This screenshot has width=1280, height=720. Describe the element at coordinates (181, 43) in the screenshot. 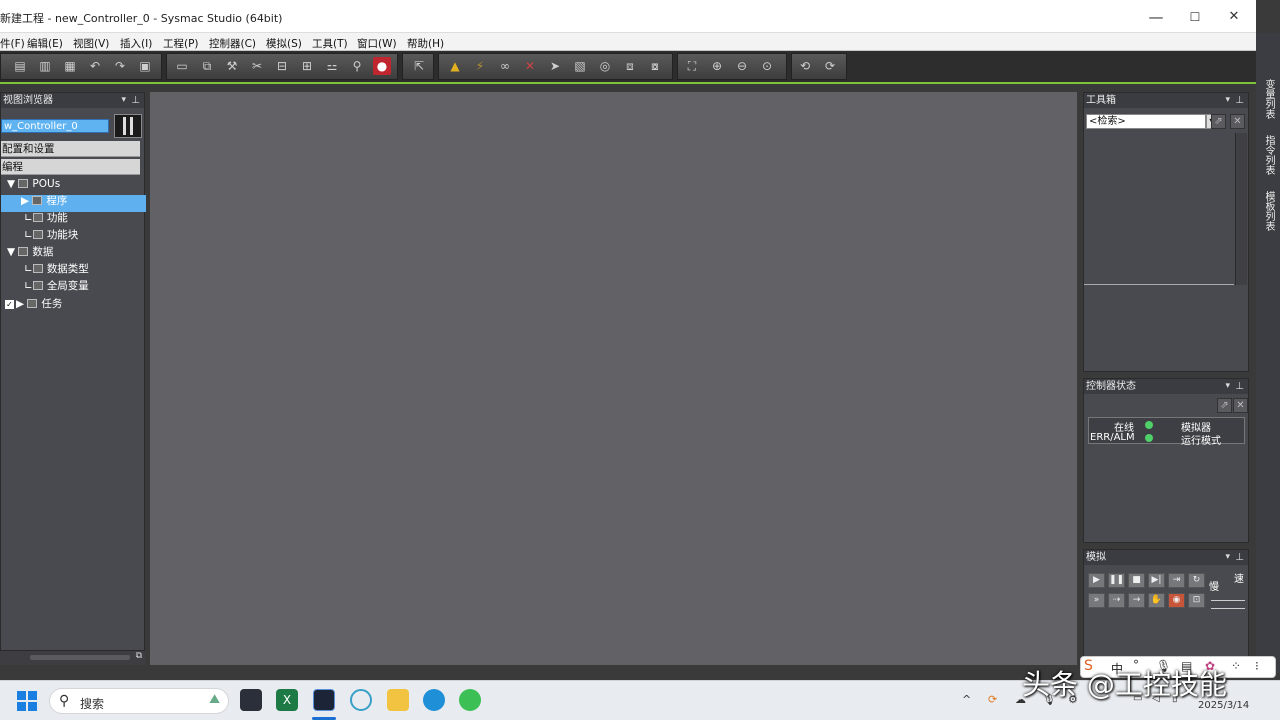

I see `menu-project: 工程(P)` at that location.